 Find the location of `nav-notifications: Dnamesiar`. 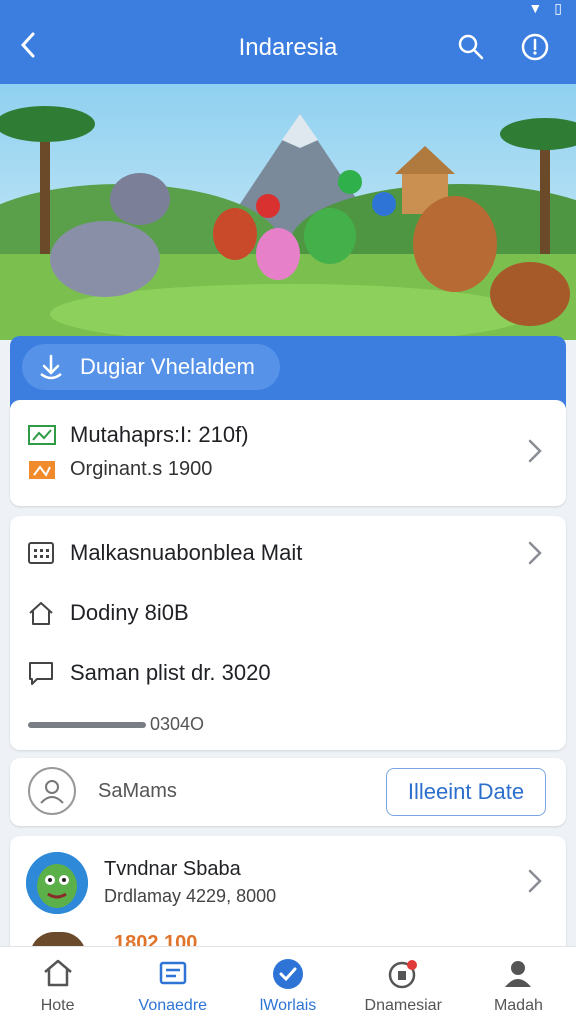

nav-notifications: Dnamesiar is located at coordinates (403, 985).